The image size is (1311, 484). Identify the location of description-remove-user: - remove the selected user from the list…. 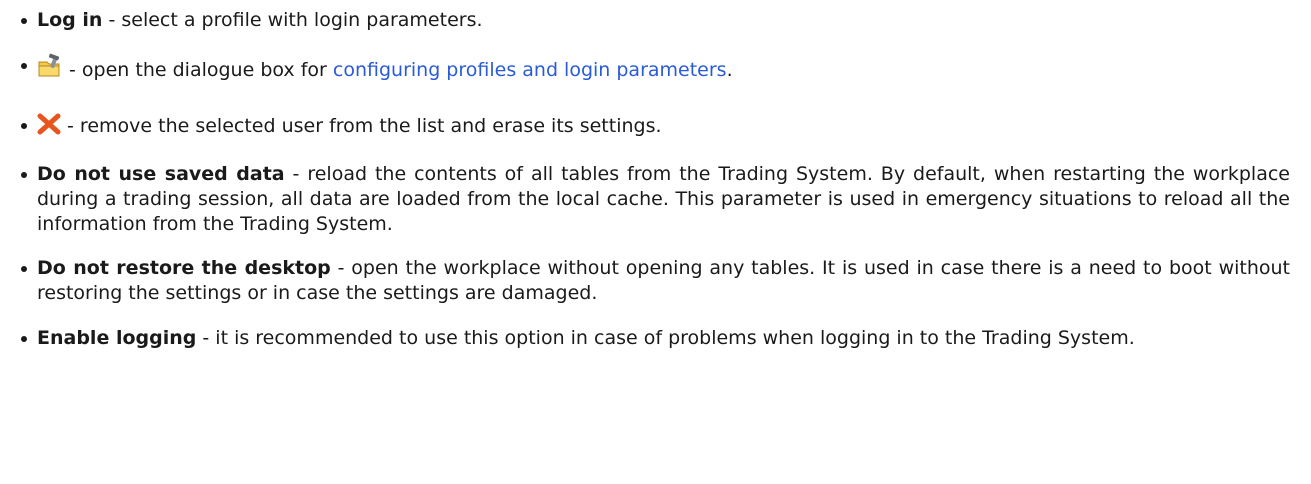
(361, 126).